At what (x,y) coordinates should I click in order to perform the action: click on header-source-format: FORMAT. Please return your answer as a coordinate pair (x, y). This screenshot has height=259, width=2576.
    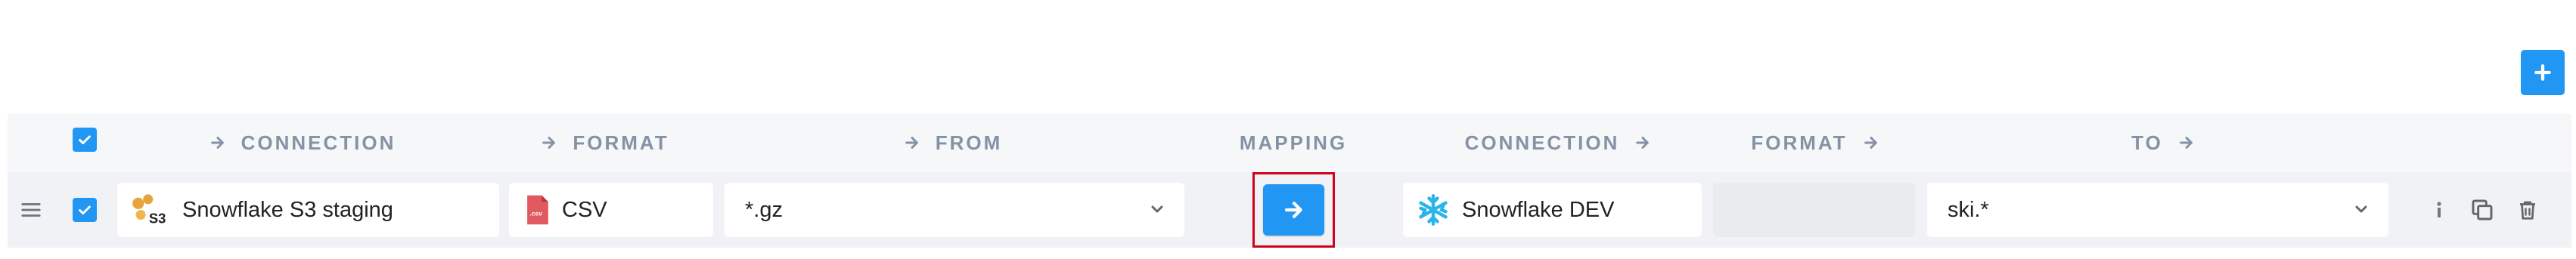
    Looking at the image, I should click on (605, 142).